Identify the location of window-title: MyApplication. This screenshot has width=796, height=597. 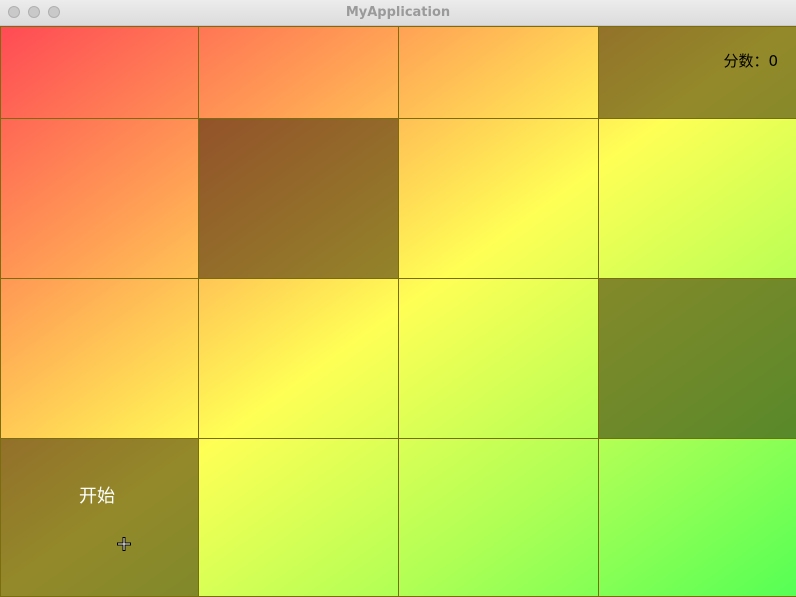
(398, 12).